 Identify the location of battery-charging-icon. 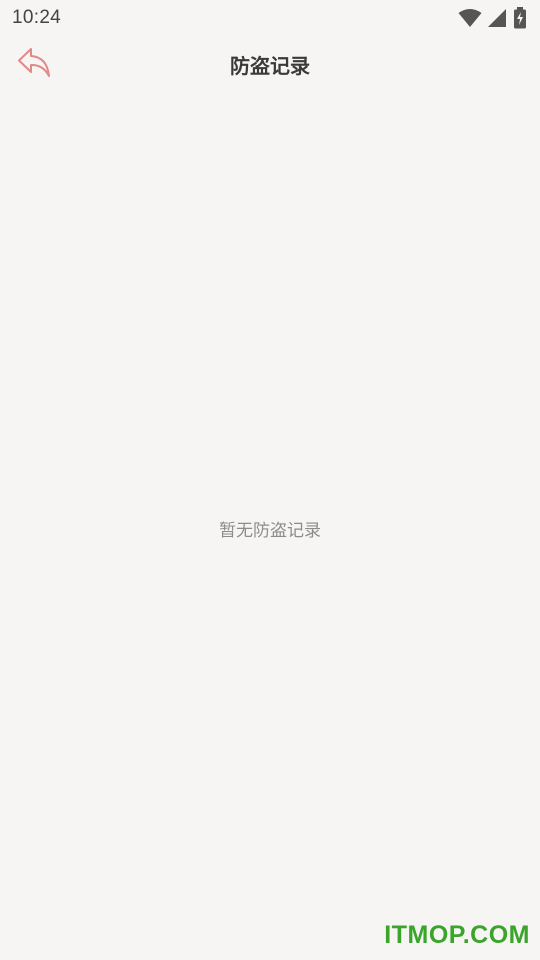
(520, 18).